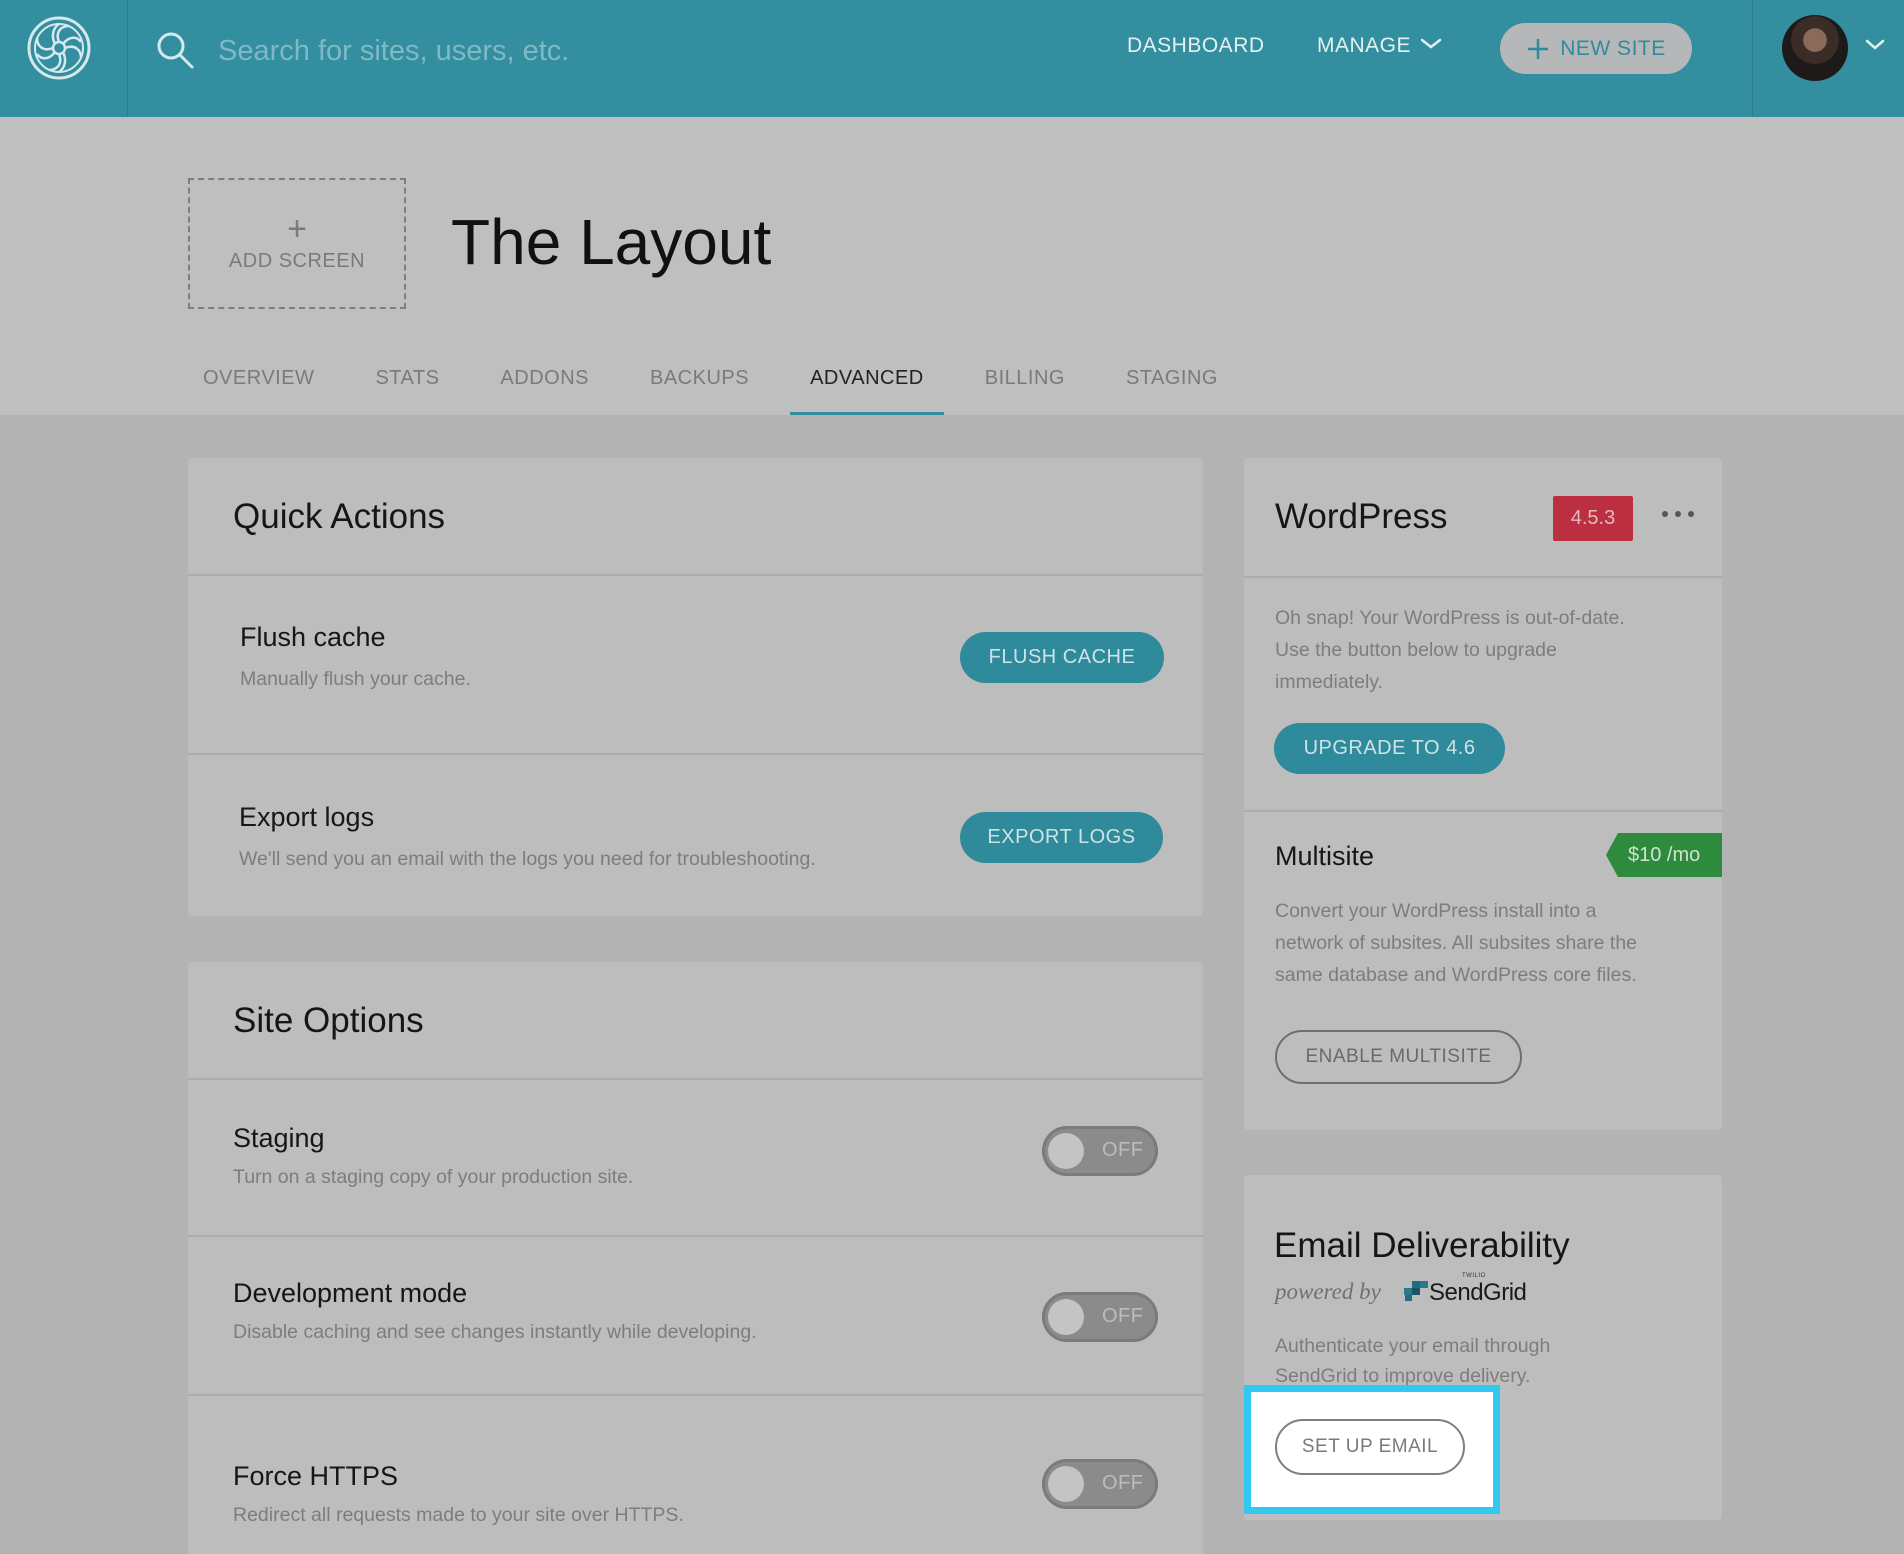 This screenshot has width=1904, height=1554. What do you see at coordinates (1325, 856) in the screenshot?
I see `multisite-title: Multisite` at bounding box center [1325, 856].